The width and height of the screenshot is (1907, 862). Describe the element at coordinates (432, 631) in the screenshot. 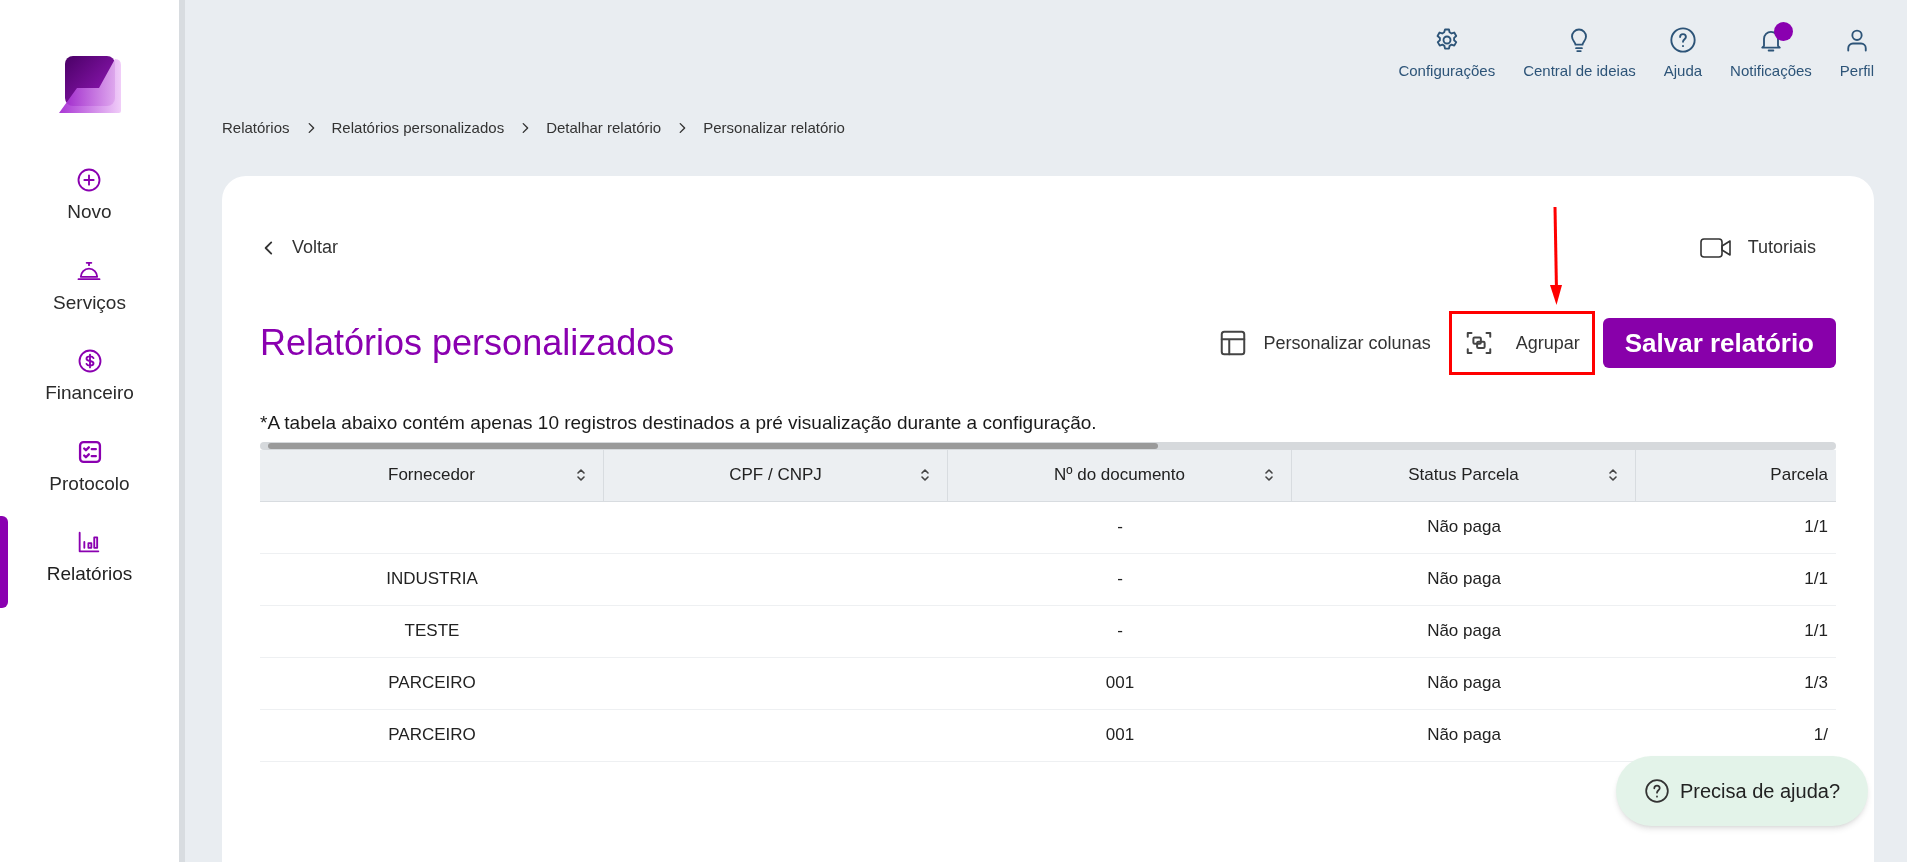

I see `table-cell-text: TESTE` at that location.